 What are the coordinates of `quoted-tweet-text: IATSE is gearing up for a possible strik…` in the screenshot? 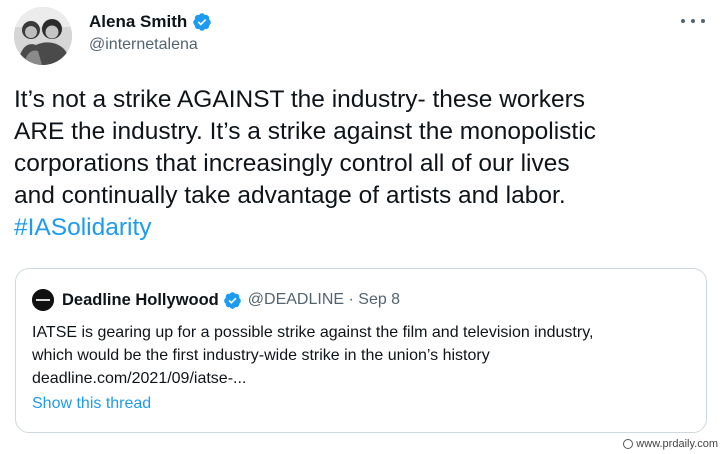 It's located at (367, 355).